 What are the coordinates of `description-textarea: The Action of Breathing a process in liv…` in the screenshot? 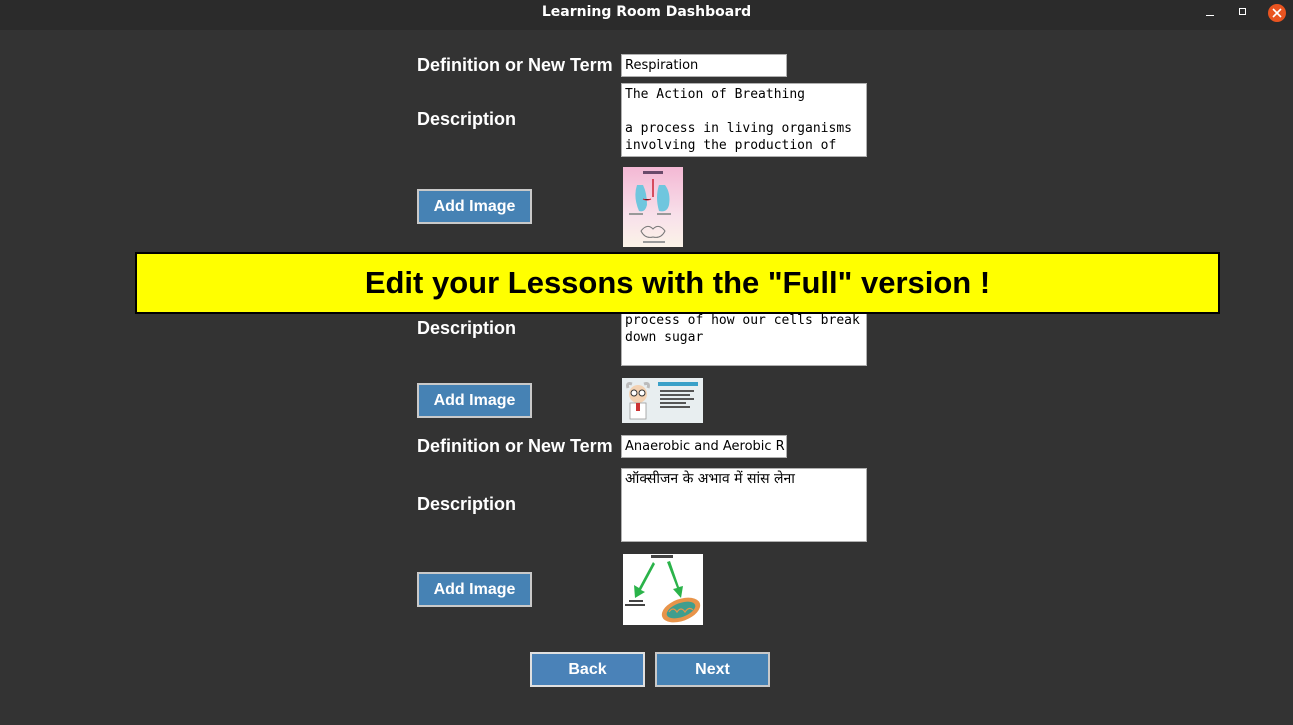 It's located at (744, 120).